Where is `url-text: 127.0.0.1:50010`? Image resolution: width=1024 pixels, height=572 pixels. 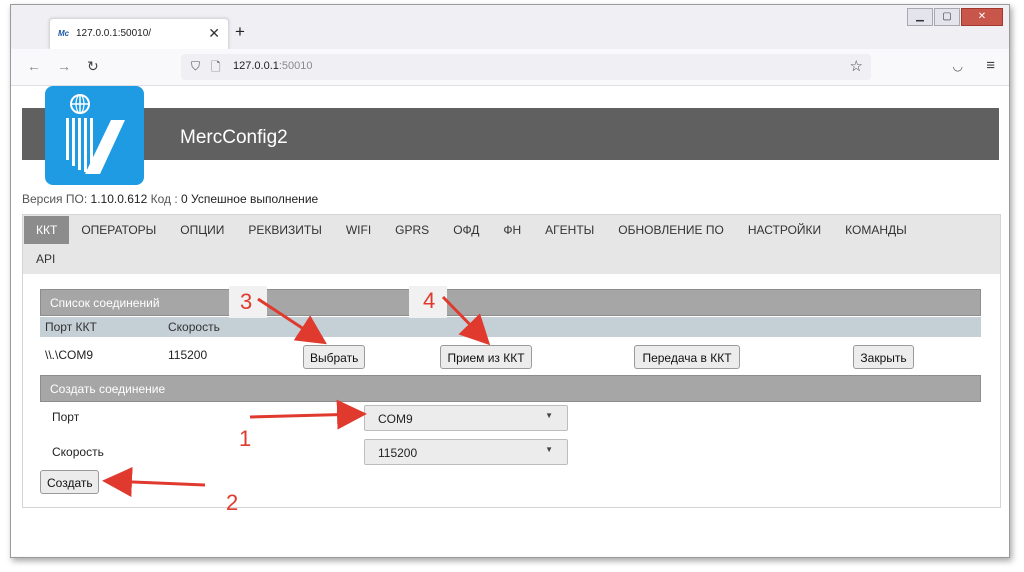
url-text: 127.0.0.1:50010 is located at coordinates (273, 66).